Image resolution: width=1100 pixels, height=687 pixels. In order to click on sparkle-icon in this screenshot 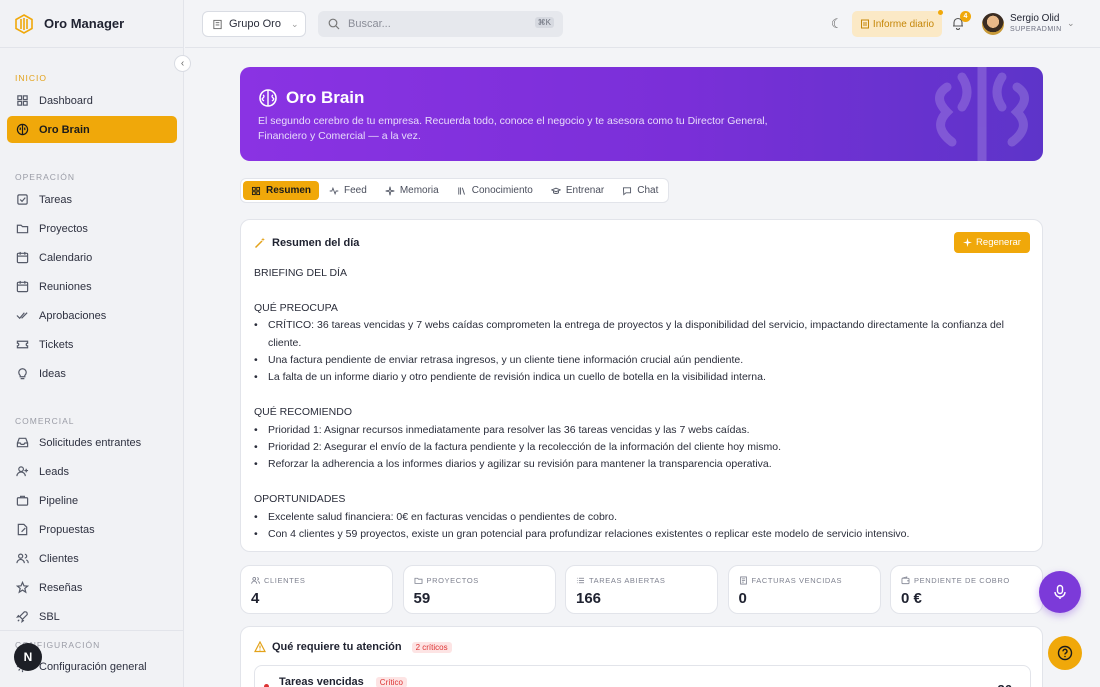, I will do `click(390, 190)`.